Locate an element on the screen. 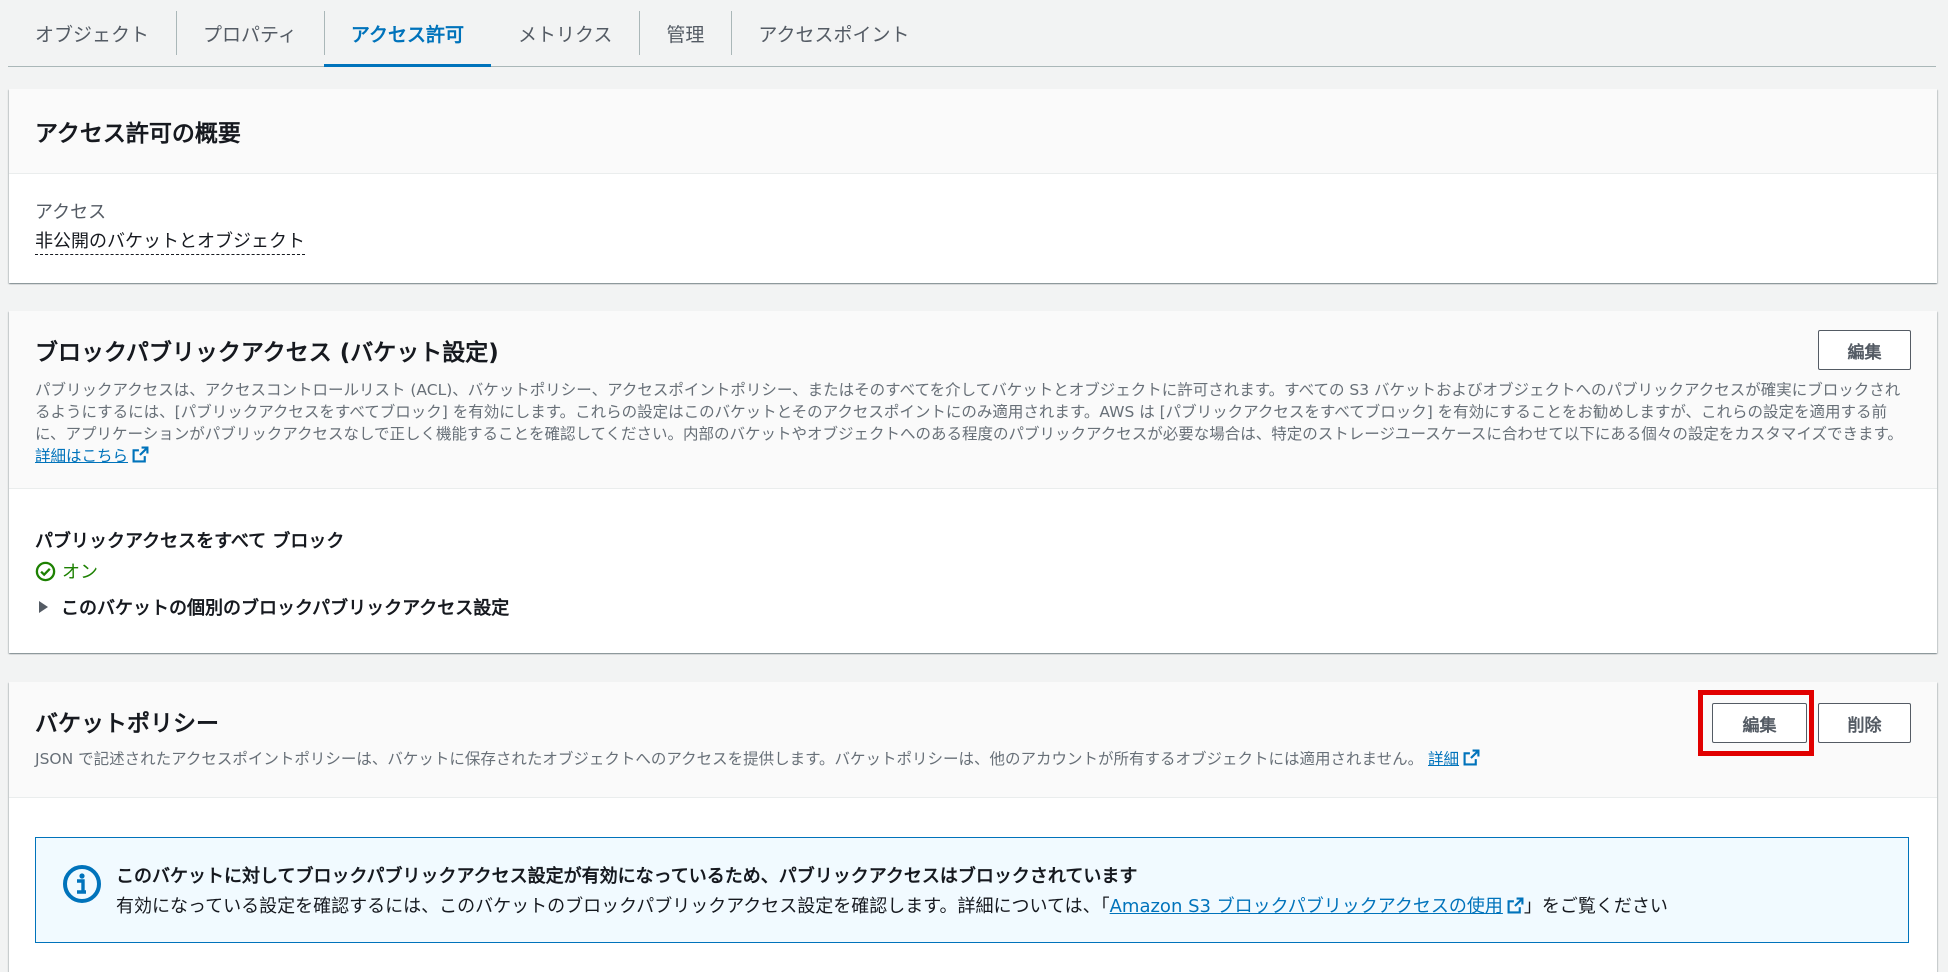 The width and height of the screenshot is (1948, 972). block-public-edit-button: 編集 is located at coordinates (1864, 350).